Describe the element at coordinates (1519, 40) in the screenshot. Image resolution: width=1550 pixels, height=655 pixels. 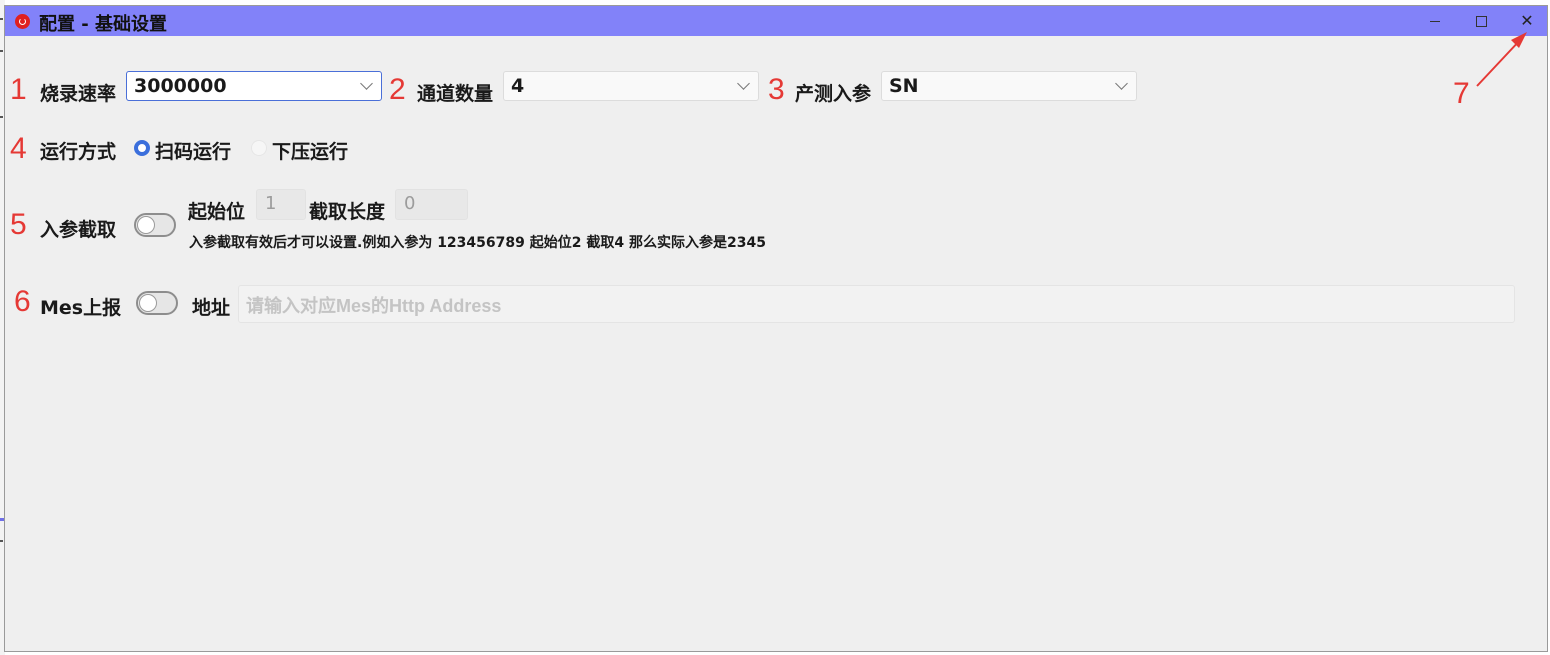
I see `arrow-head` at that location.